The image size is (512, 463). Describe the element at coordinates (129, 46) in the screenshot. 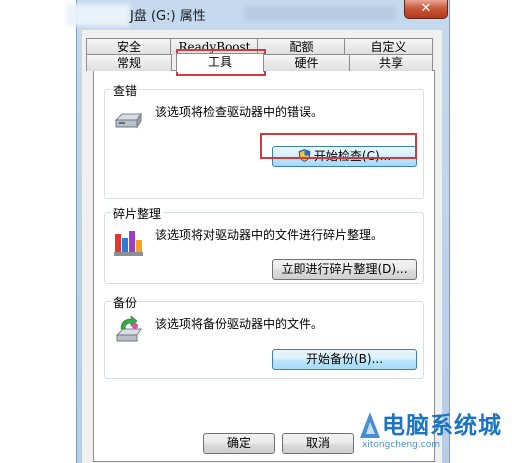

I see `tab-security: 安全` at that location.